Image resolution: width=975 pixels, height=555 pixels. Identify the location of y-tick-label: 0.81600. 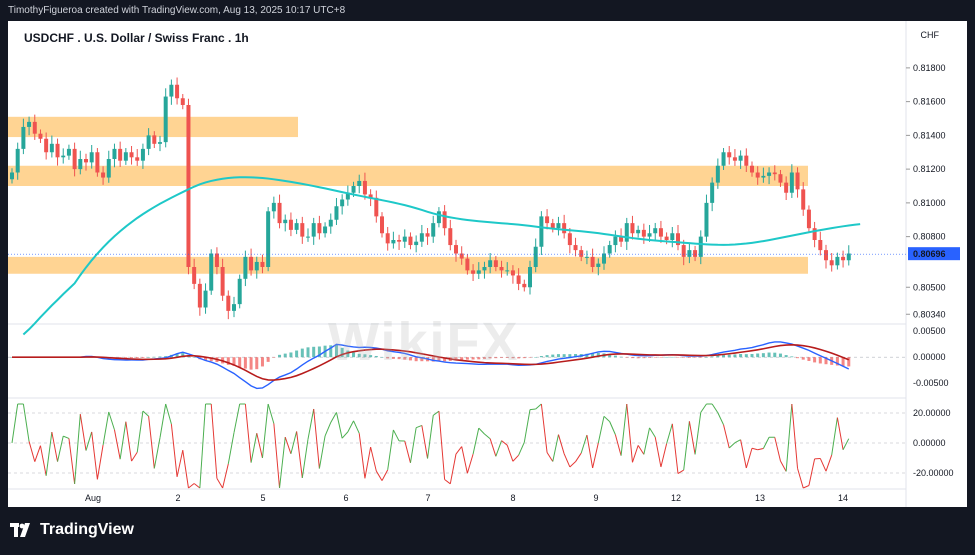
(929, 102).